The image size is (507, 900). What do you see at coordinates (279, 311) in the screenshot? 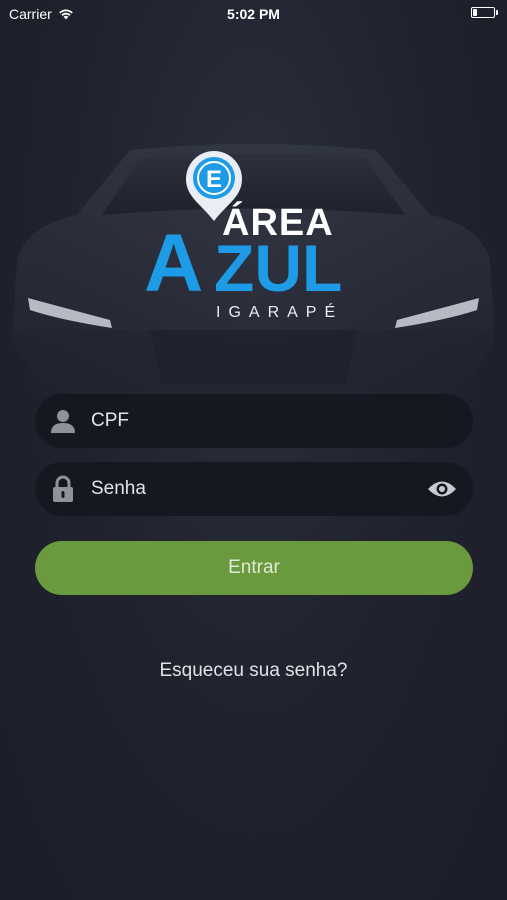
I see `logo-line3: IGARAPÉ` at bounding box center [279, 311].